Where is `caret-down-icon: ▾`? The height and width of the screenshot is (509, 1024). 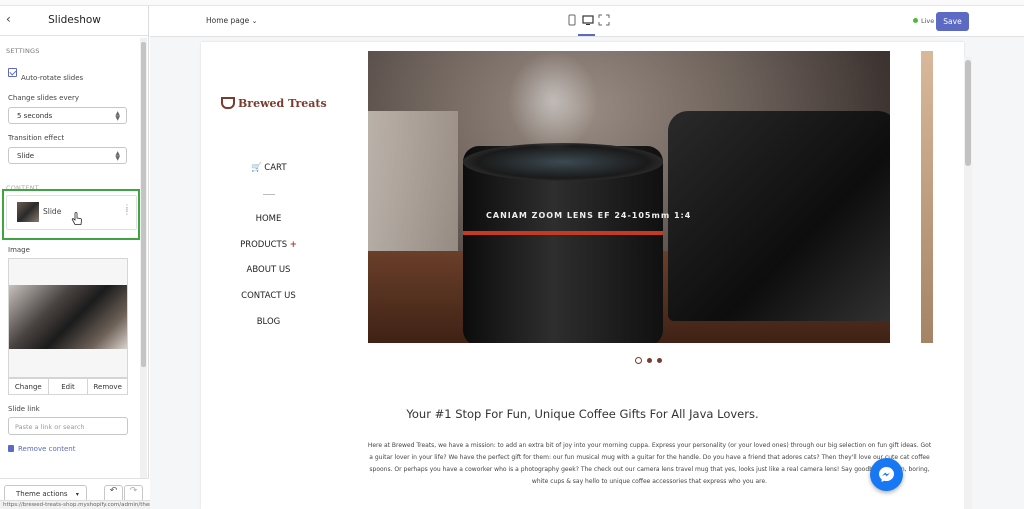 caret-down-icon: ▾ is located at coordinates (77, 494).